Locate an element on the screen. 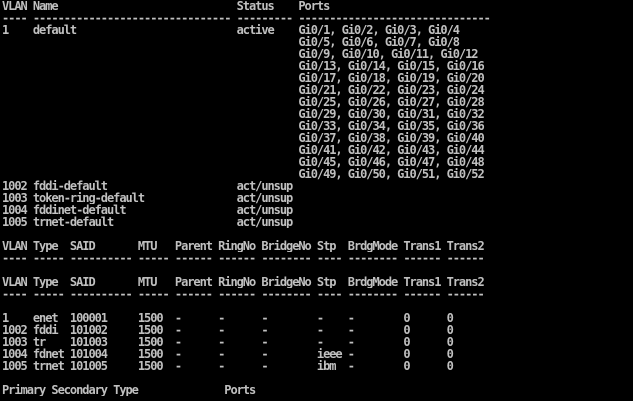 Image resolution: width=633 pixels, height=401 pixels. terminal-line: Gi0/21, Gi0/22, Gi0/23, Gi0/24 is located at coordinates (243, 90).